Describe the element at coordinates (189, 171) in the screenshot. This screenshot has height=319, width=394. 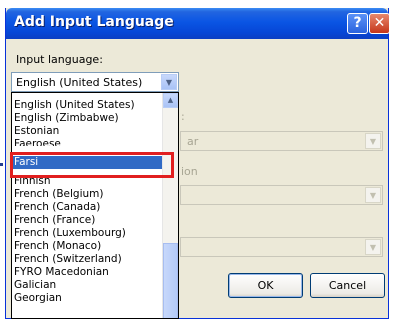
I see `second-label-fragment: ion` at that location.